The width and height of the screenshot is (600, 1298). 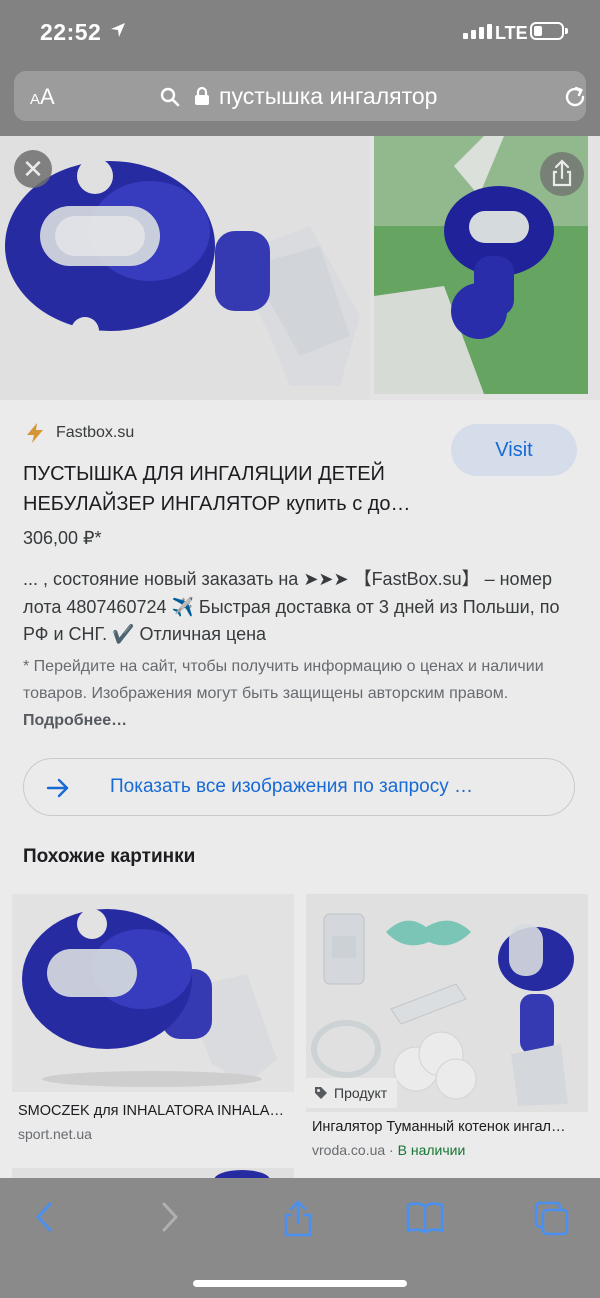 I want to click on status-bar: 22:52 LTE, so click(x=300, y=33).